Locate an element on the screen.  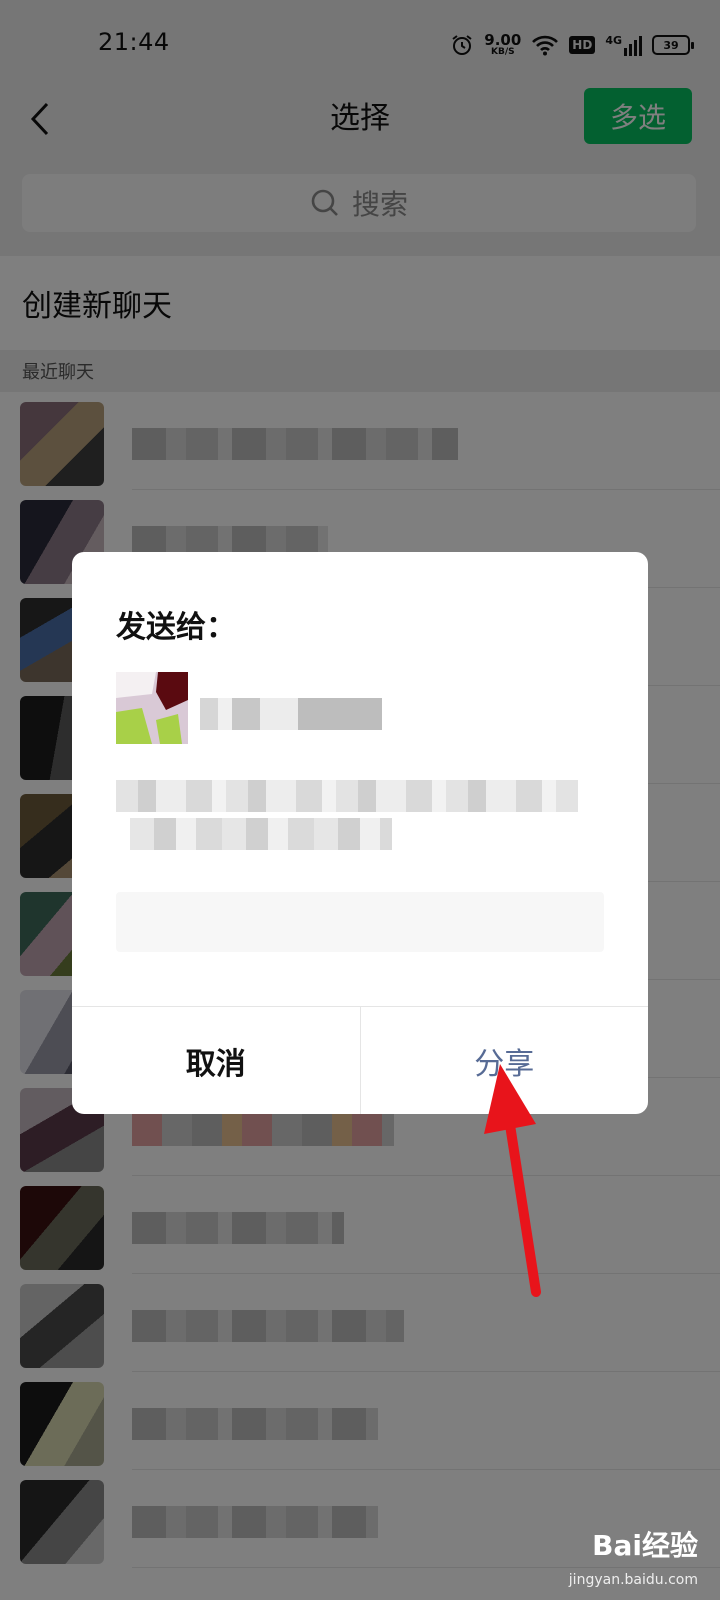
baidu-watermark: Bai经验 jingyan.baidu.com is located at coordinates (623, 1556).